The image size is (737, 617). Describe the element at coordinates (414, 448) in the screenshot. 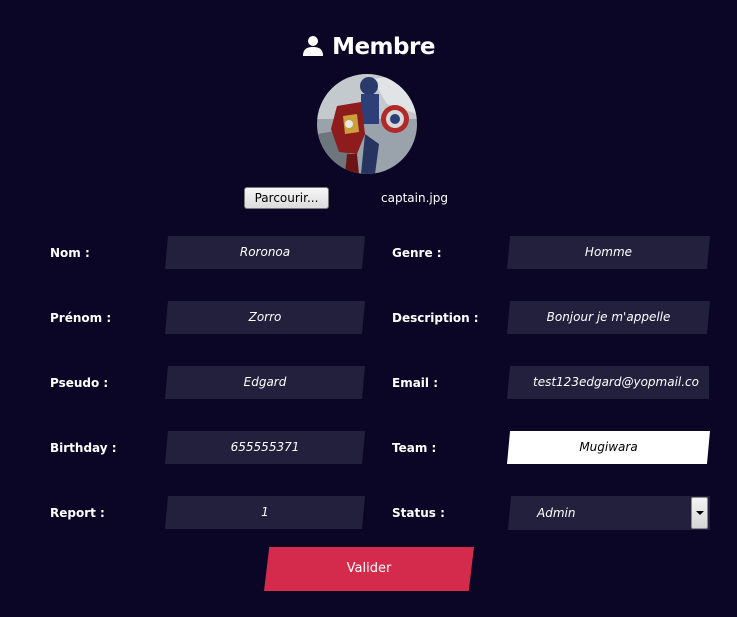

I see `team-label: Team :` at that location.